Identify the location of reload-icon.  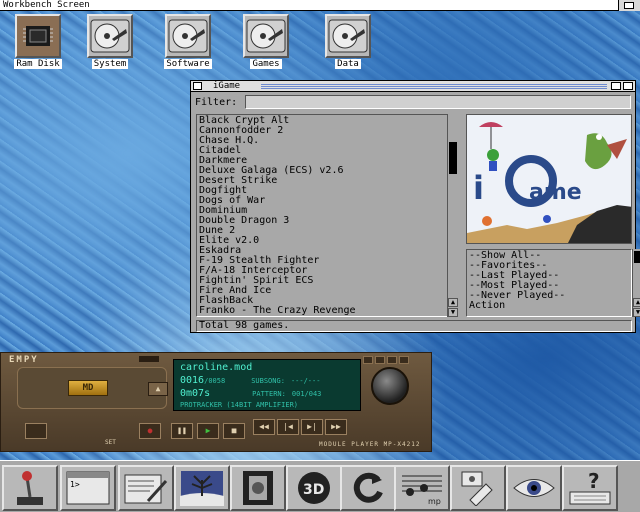
(368, 487).